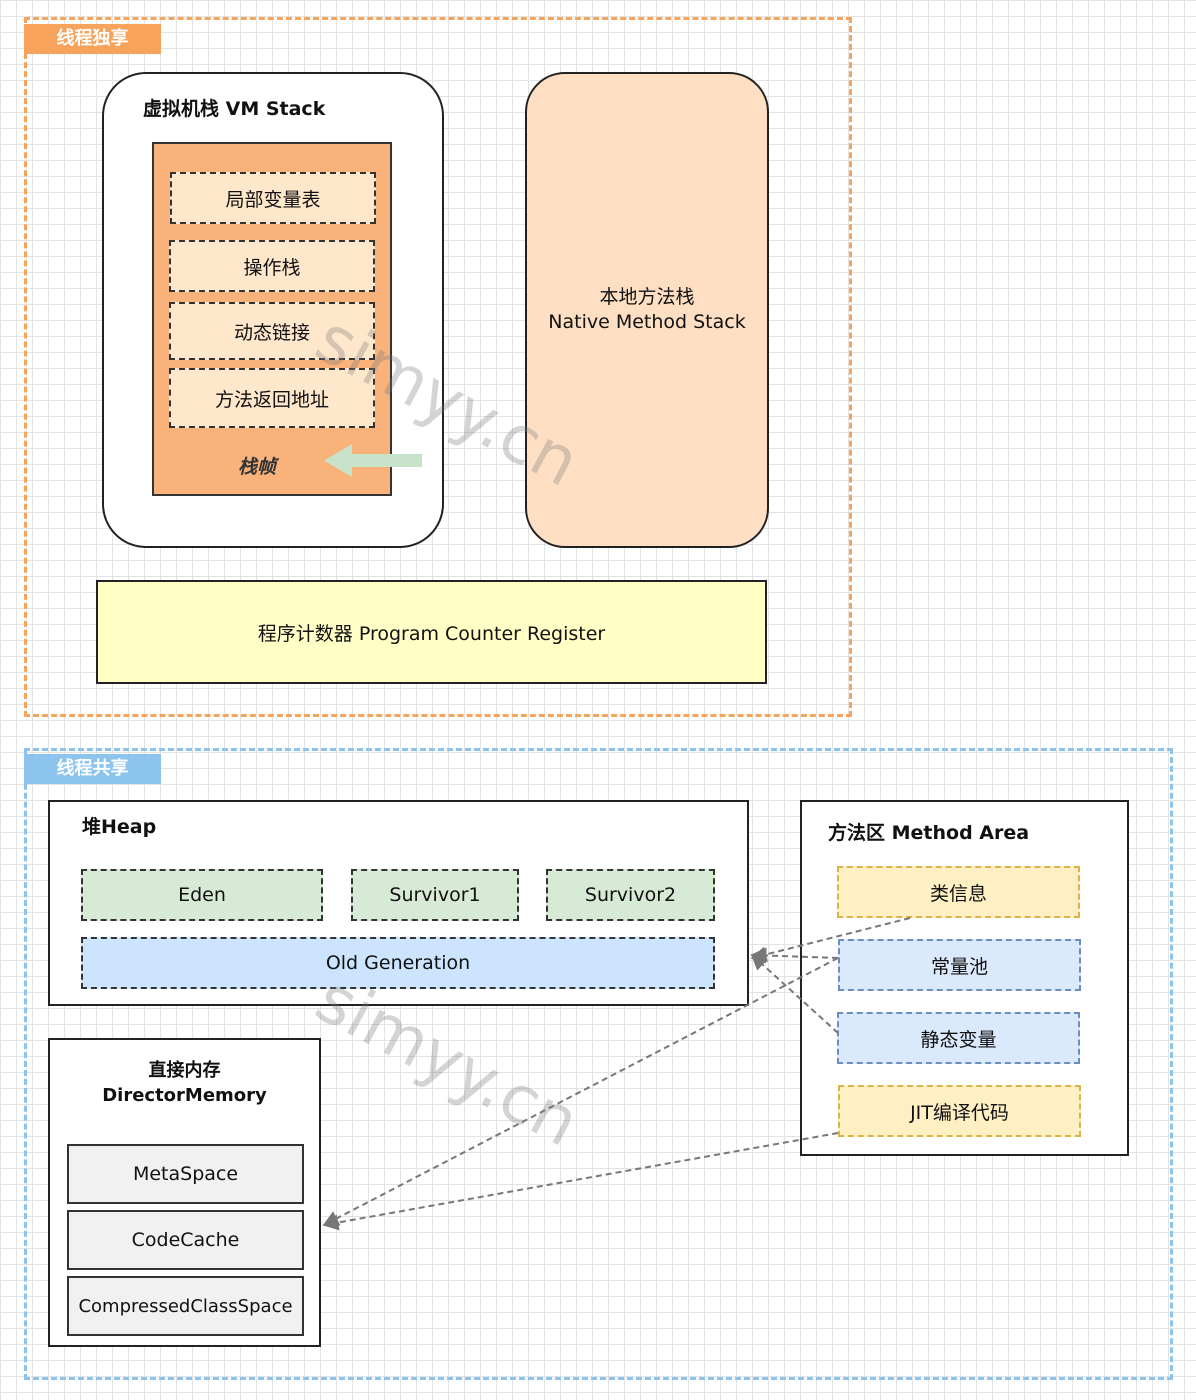  Describe the element at coordinates (580, 1091) in the screenshot. I see `arrow-class-info-to-direct-memory` at that location.